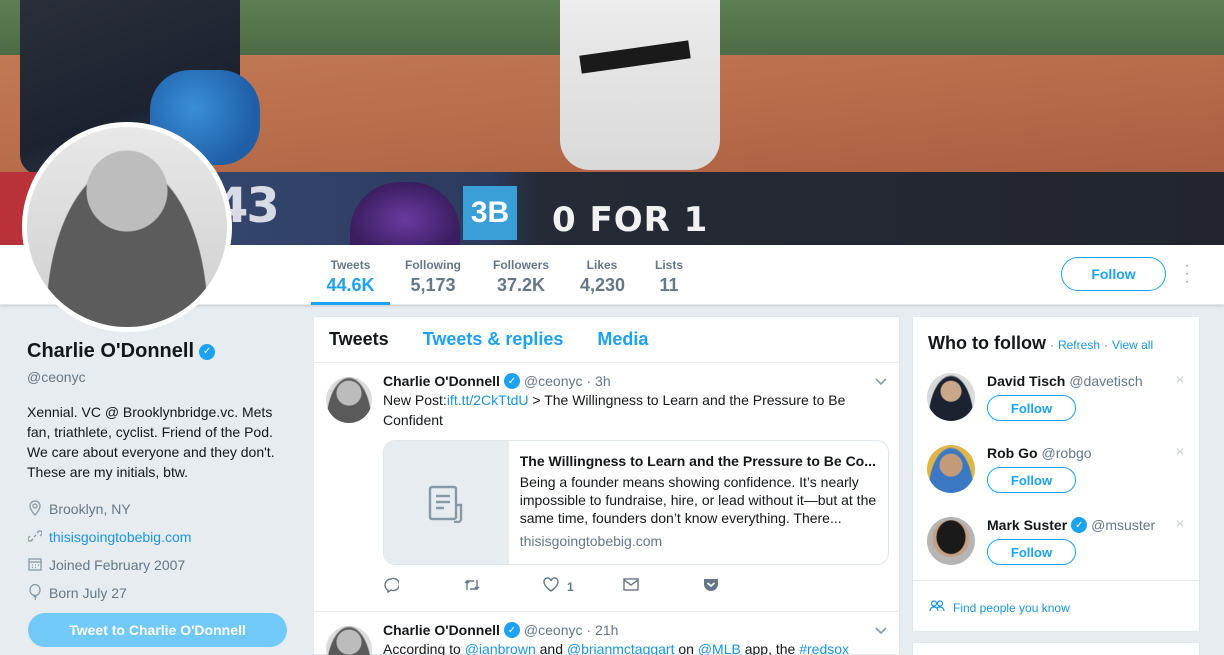 The image size is (1224, 655). What do you see at coordinates (1079, 345) in the screenshot?
I see `refresh-link: Refresh` at bounding box center [1079, 345].